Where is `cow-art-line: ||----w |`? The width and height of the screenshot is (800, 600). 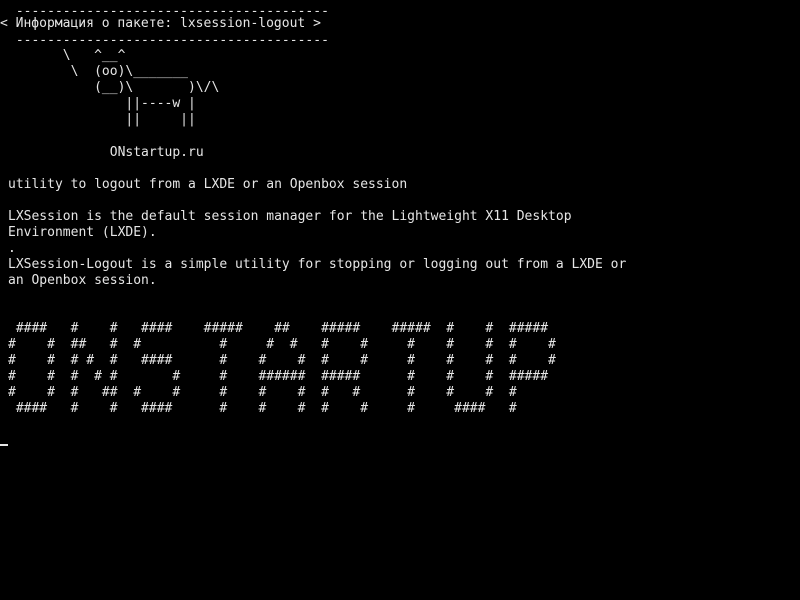
cow-art-line: ||----w | is located at coordinates (102, 103).